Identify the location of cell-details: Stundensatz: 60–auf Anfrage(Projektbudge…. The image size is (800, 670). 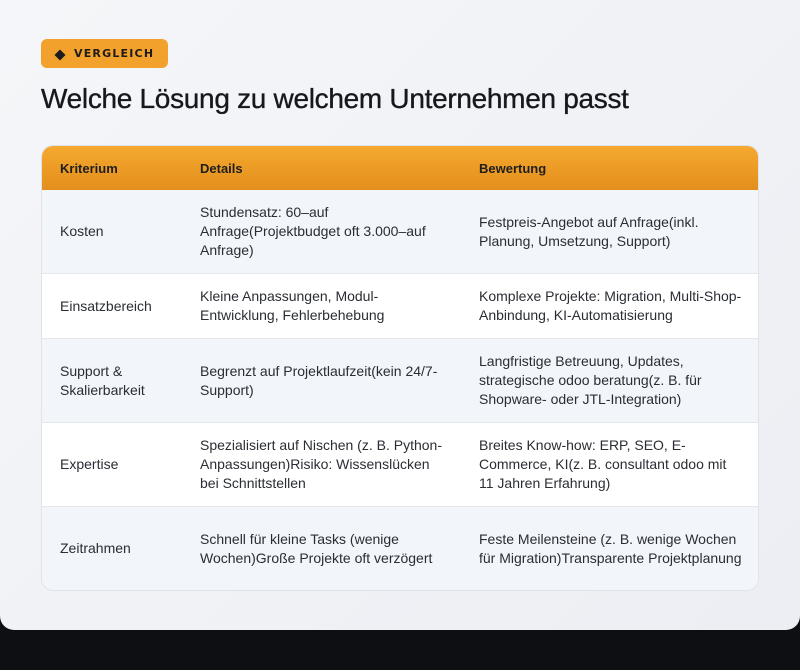
(321, 232).